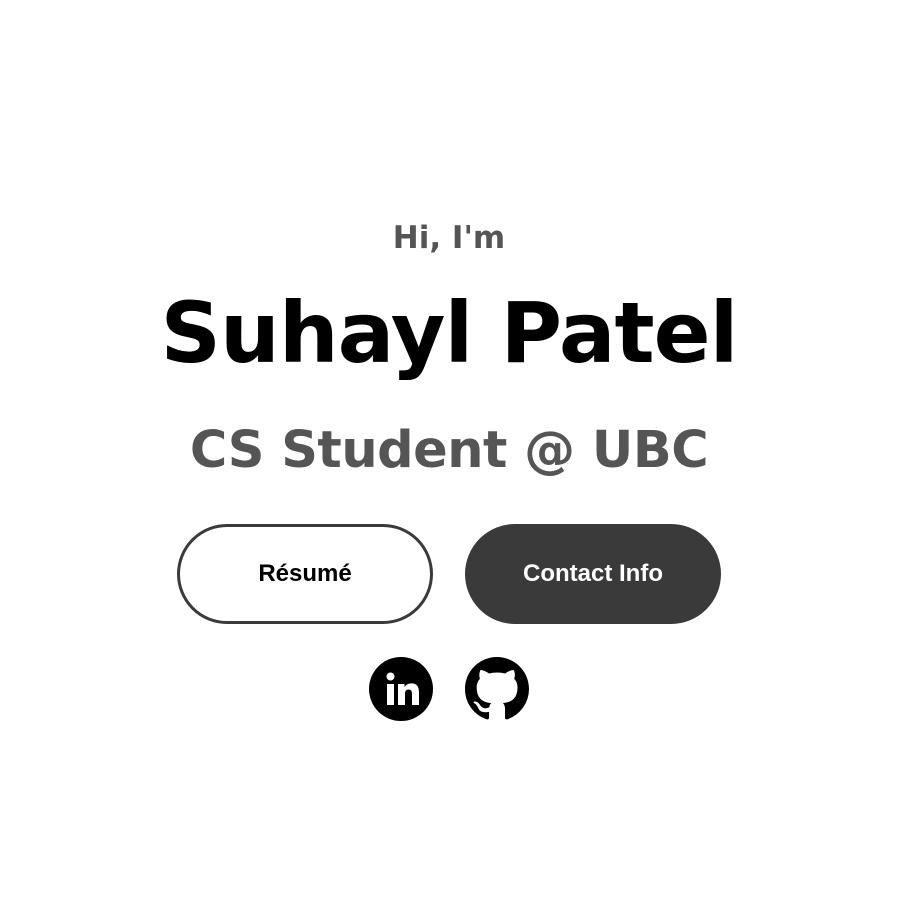 The height and width of the screenshot is (898, 898). I want to click on greeting-text: Hi, I'm, so click(449, 238).